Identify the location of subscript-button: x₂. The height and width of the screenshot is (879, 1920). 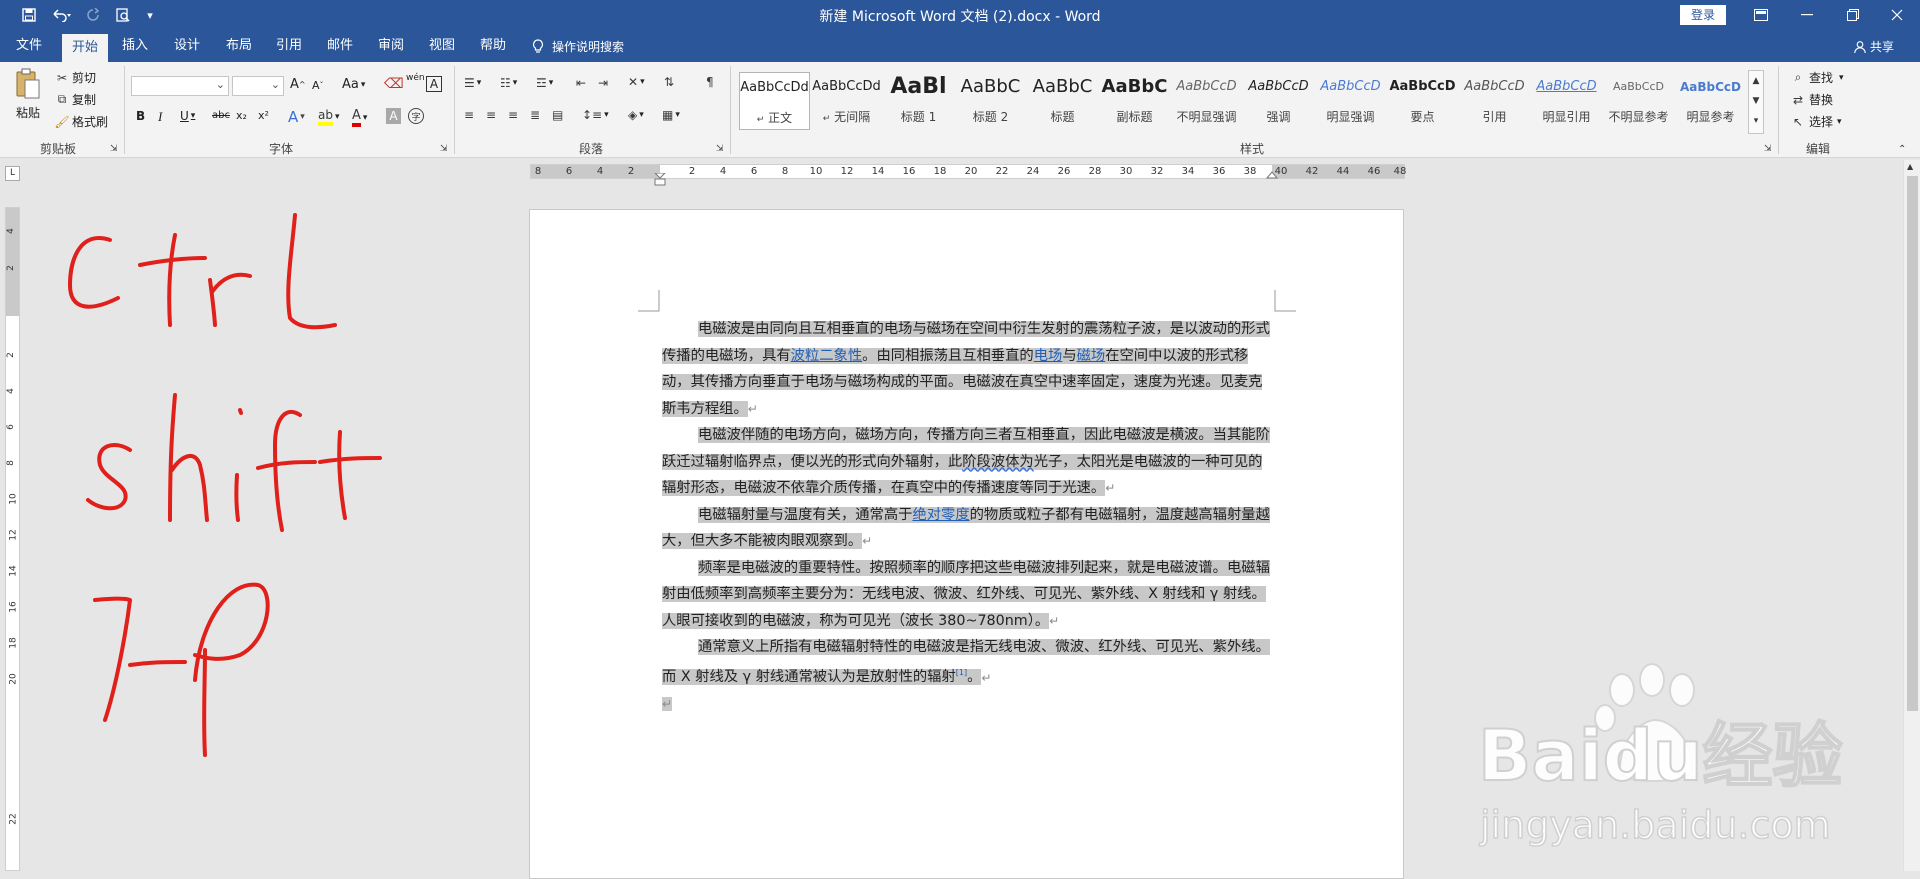
(241, 115).